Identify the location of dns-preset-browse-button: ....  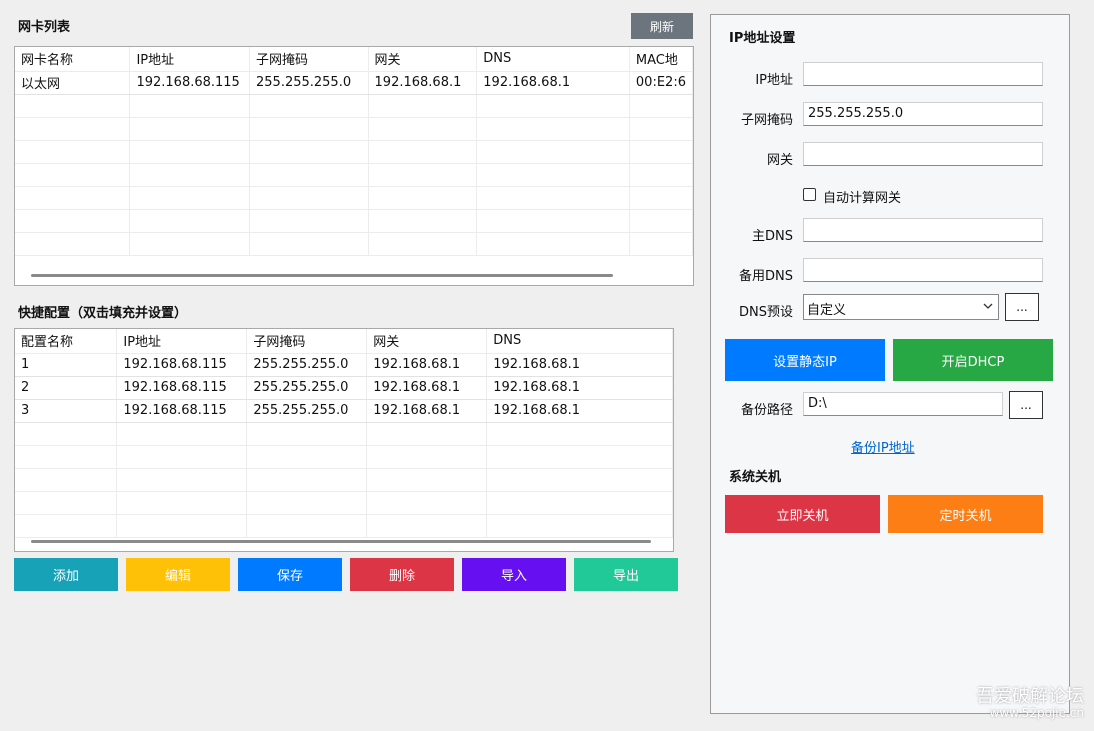
(1022, 307).